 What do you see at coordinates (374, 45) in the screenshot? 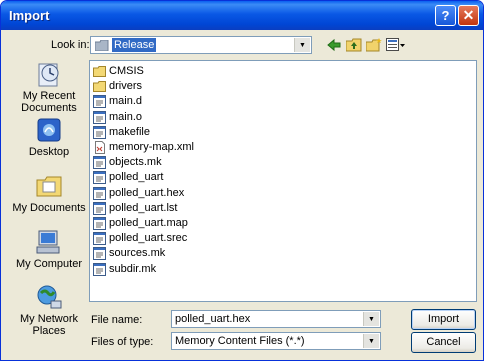
I see `new-folder-icon` at bounding box center [374, 45].